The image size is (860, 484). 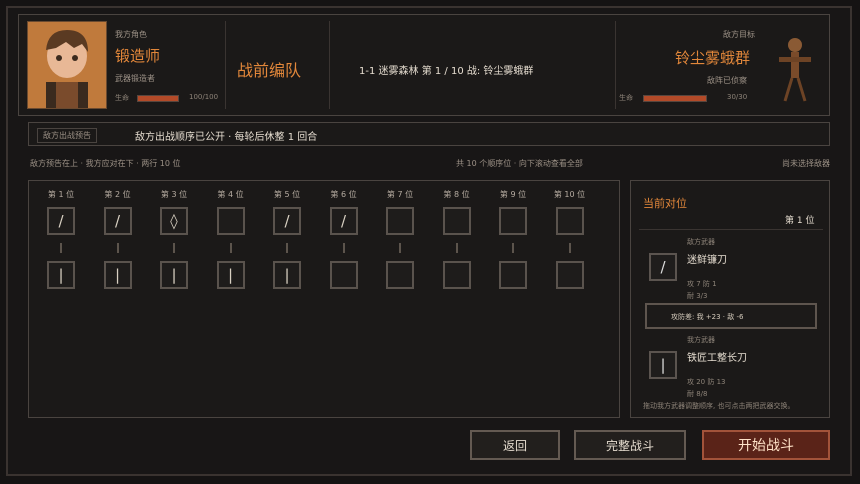 What do you see at coordinates (702, 284) in the screenshot?
I see `enemy-weapon-stats: 攻 7 防 1` at bounding box center [702, 284].